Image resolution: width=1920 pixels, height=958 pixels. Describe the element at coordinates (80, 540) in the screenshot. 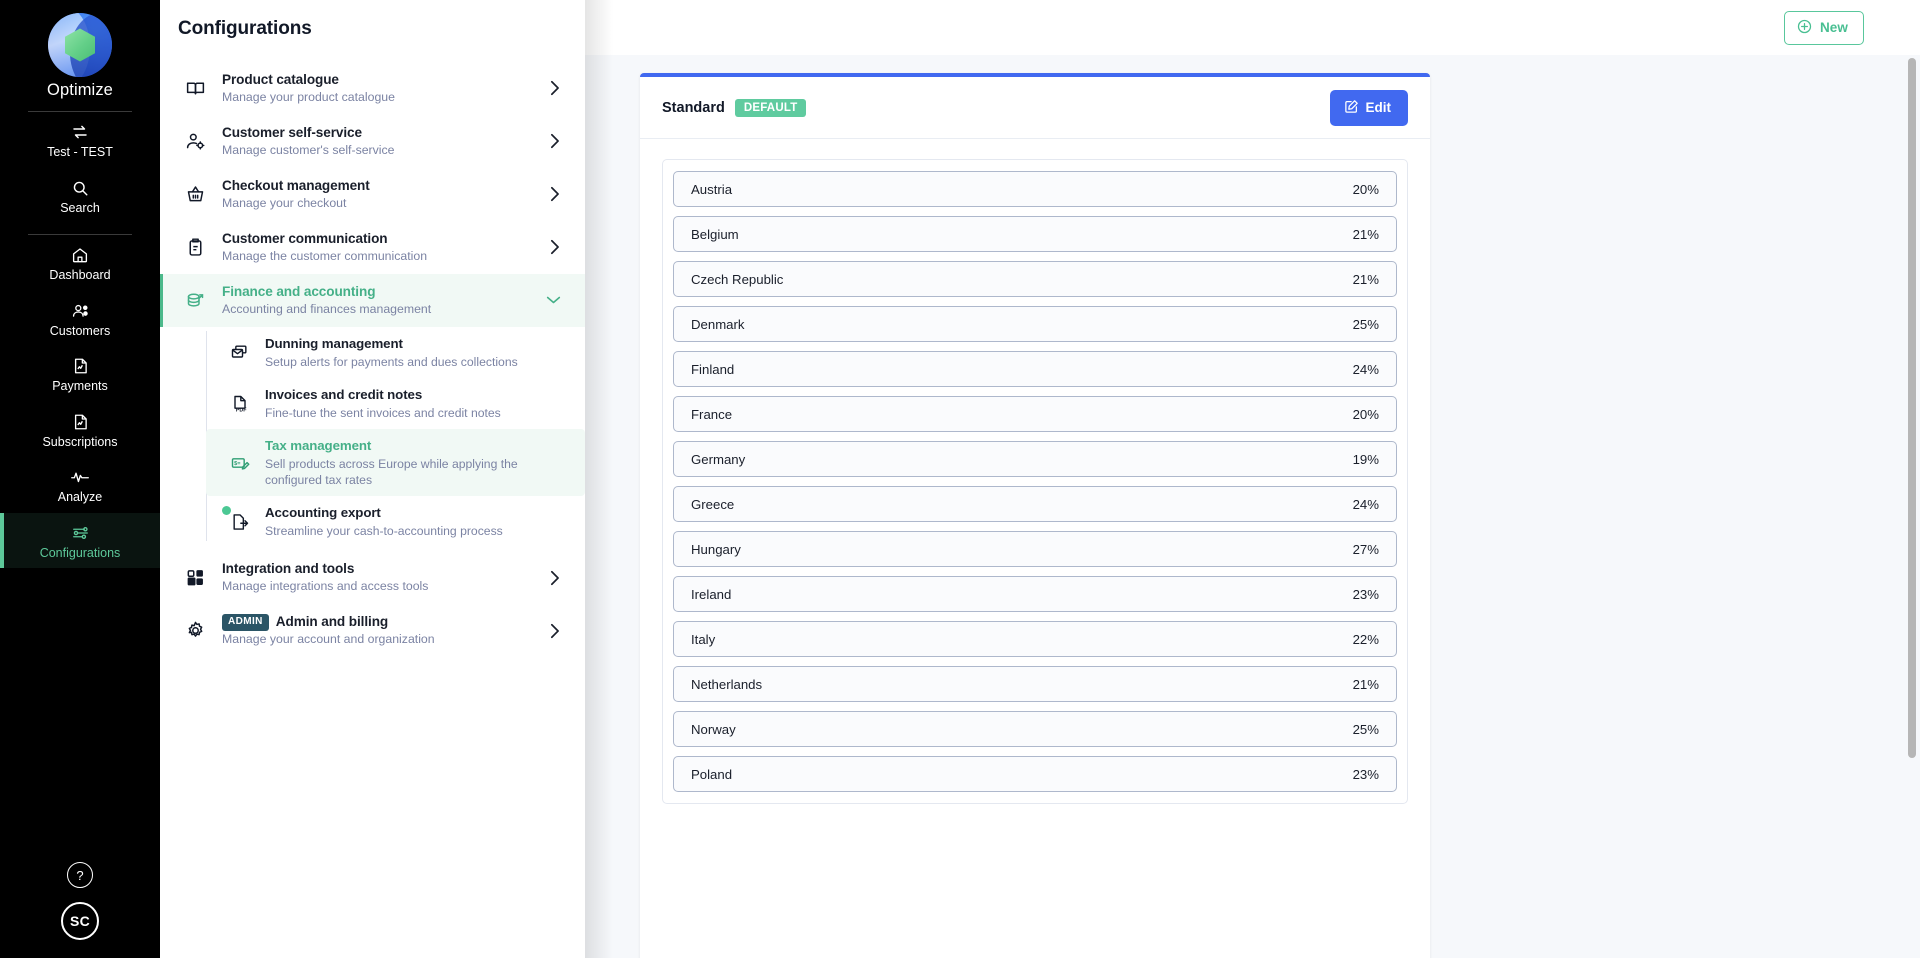

I see `rail-item-configurations: Configurations` at that location.